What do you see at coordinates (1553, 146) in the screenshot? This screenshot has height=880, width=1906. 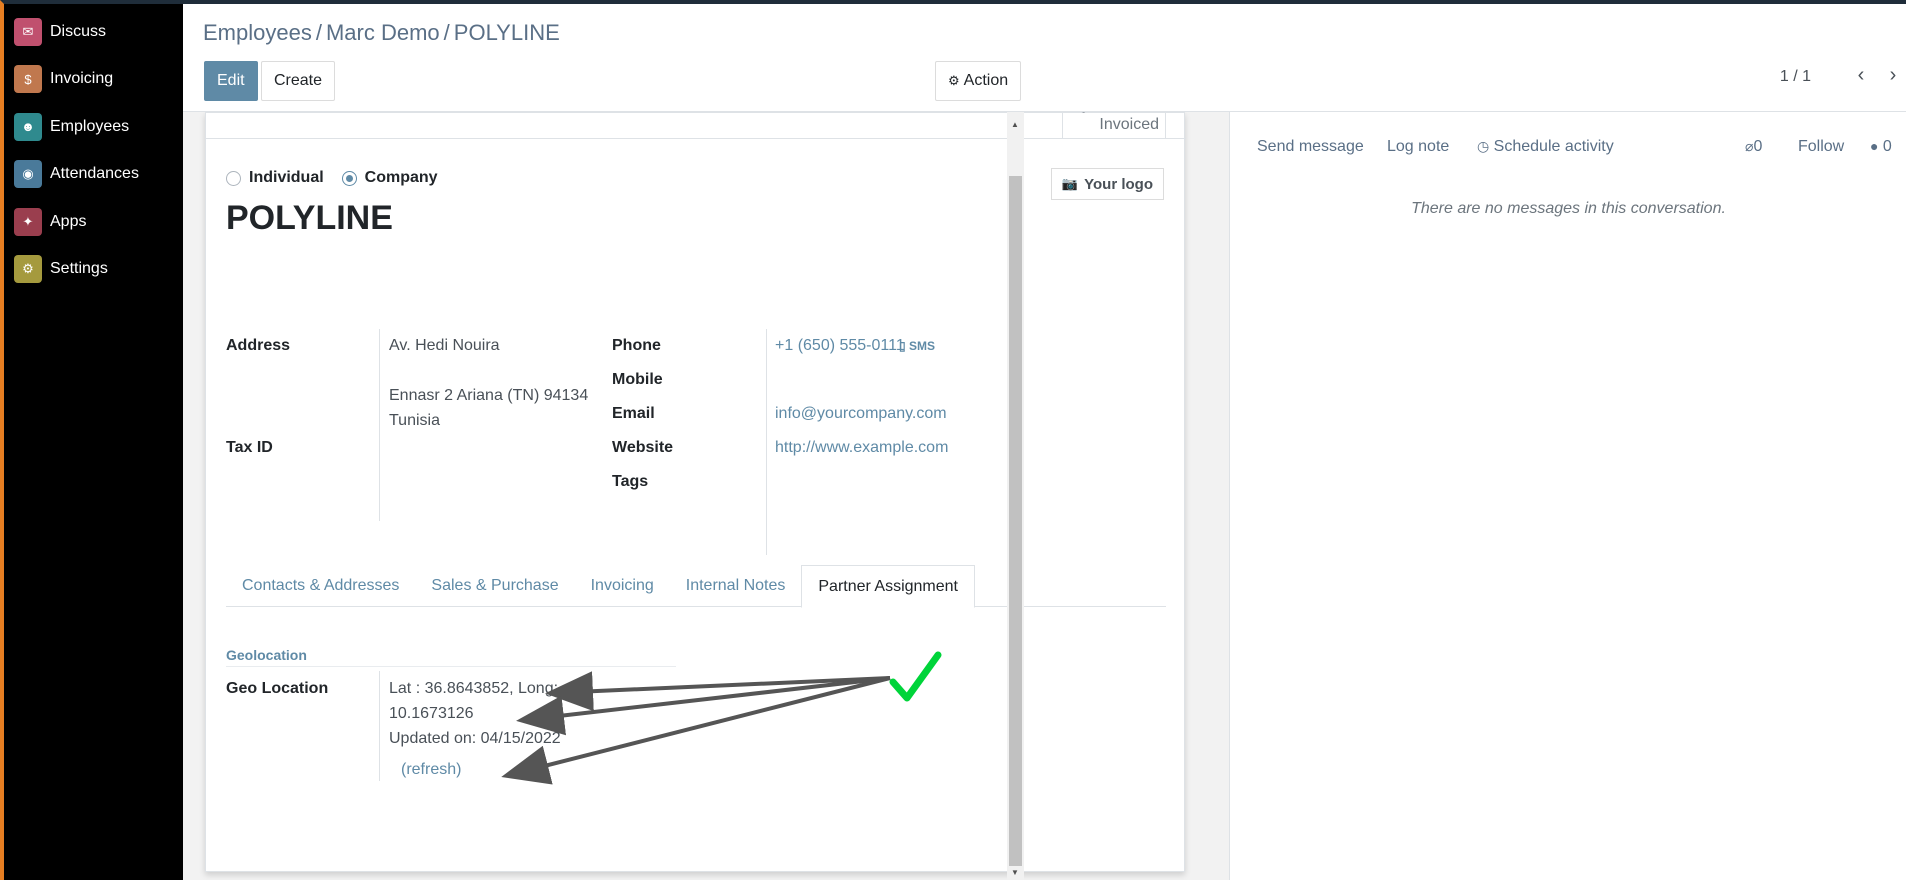 I see `schedule-activity-label: Schedule activity` at bounding box center [1553, 146].